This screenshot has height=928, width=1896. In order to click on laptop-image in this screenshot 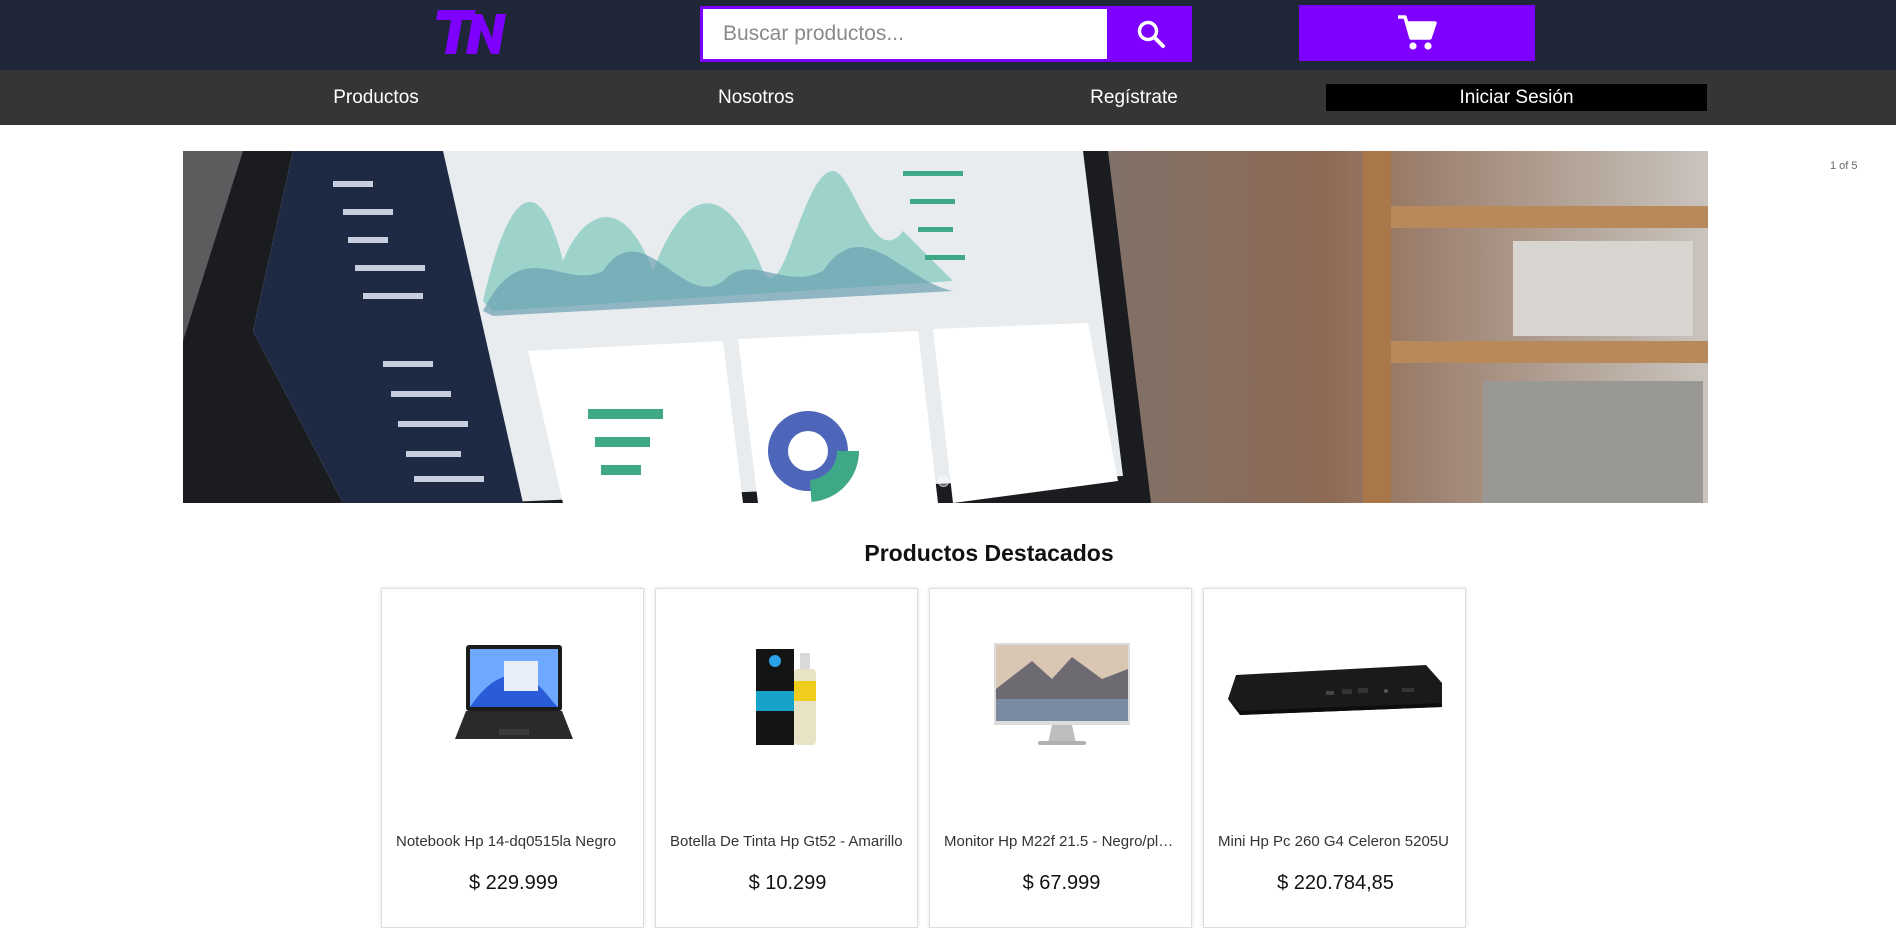, I will do `click(513, 692)`.